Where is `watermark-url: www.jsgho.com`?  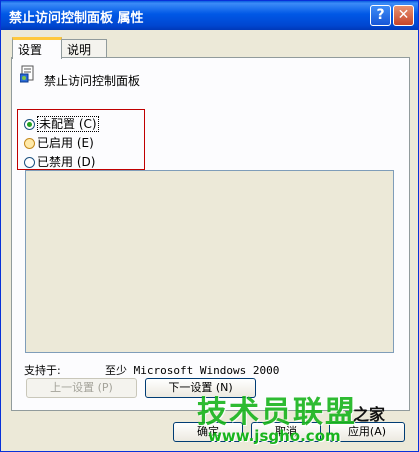
watermark-url: www.jsgho.com is located at coordinates (274, 436).